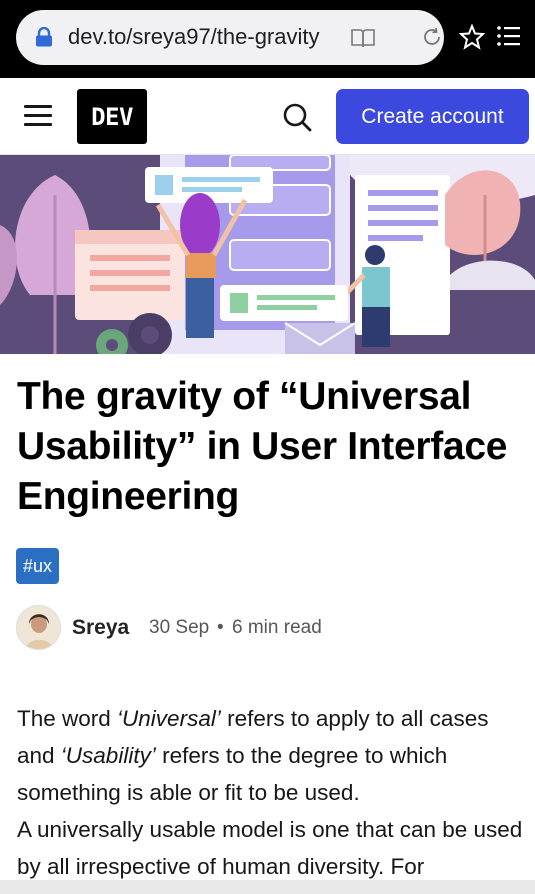 Image resolution: width=535 pixels, height=894 pixels. What do you see at coordinates (363, 38) in the screenshot?
I see `reader-mode-icon` at bounding box center [363, 38].